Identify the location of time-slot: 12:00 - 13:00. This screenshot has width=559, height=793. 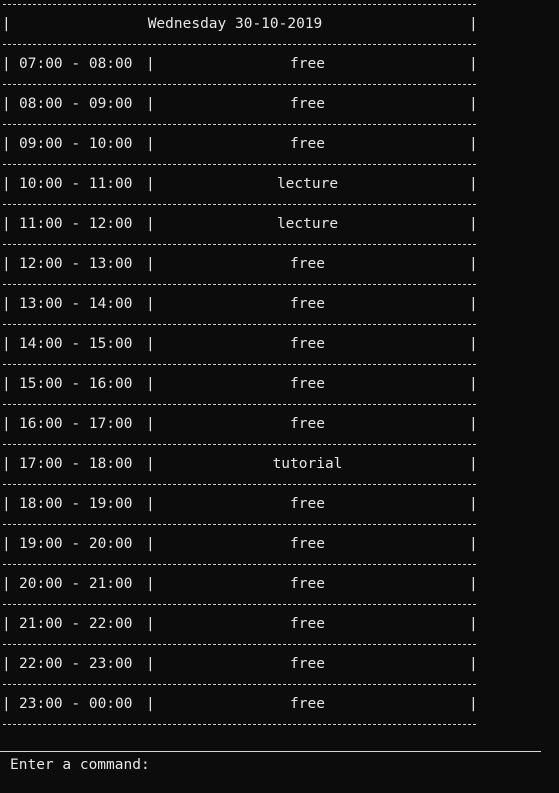
(76, 264).